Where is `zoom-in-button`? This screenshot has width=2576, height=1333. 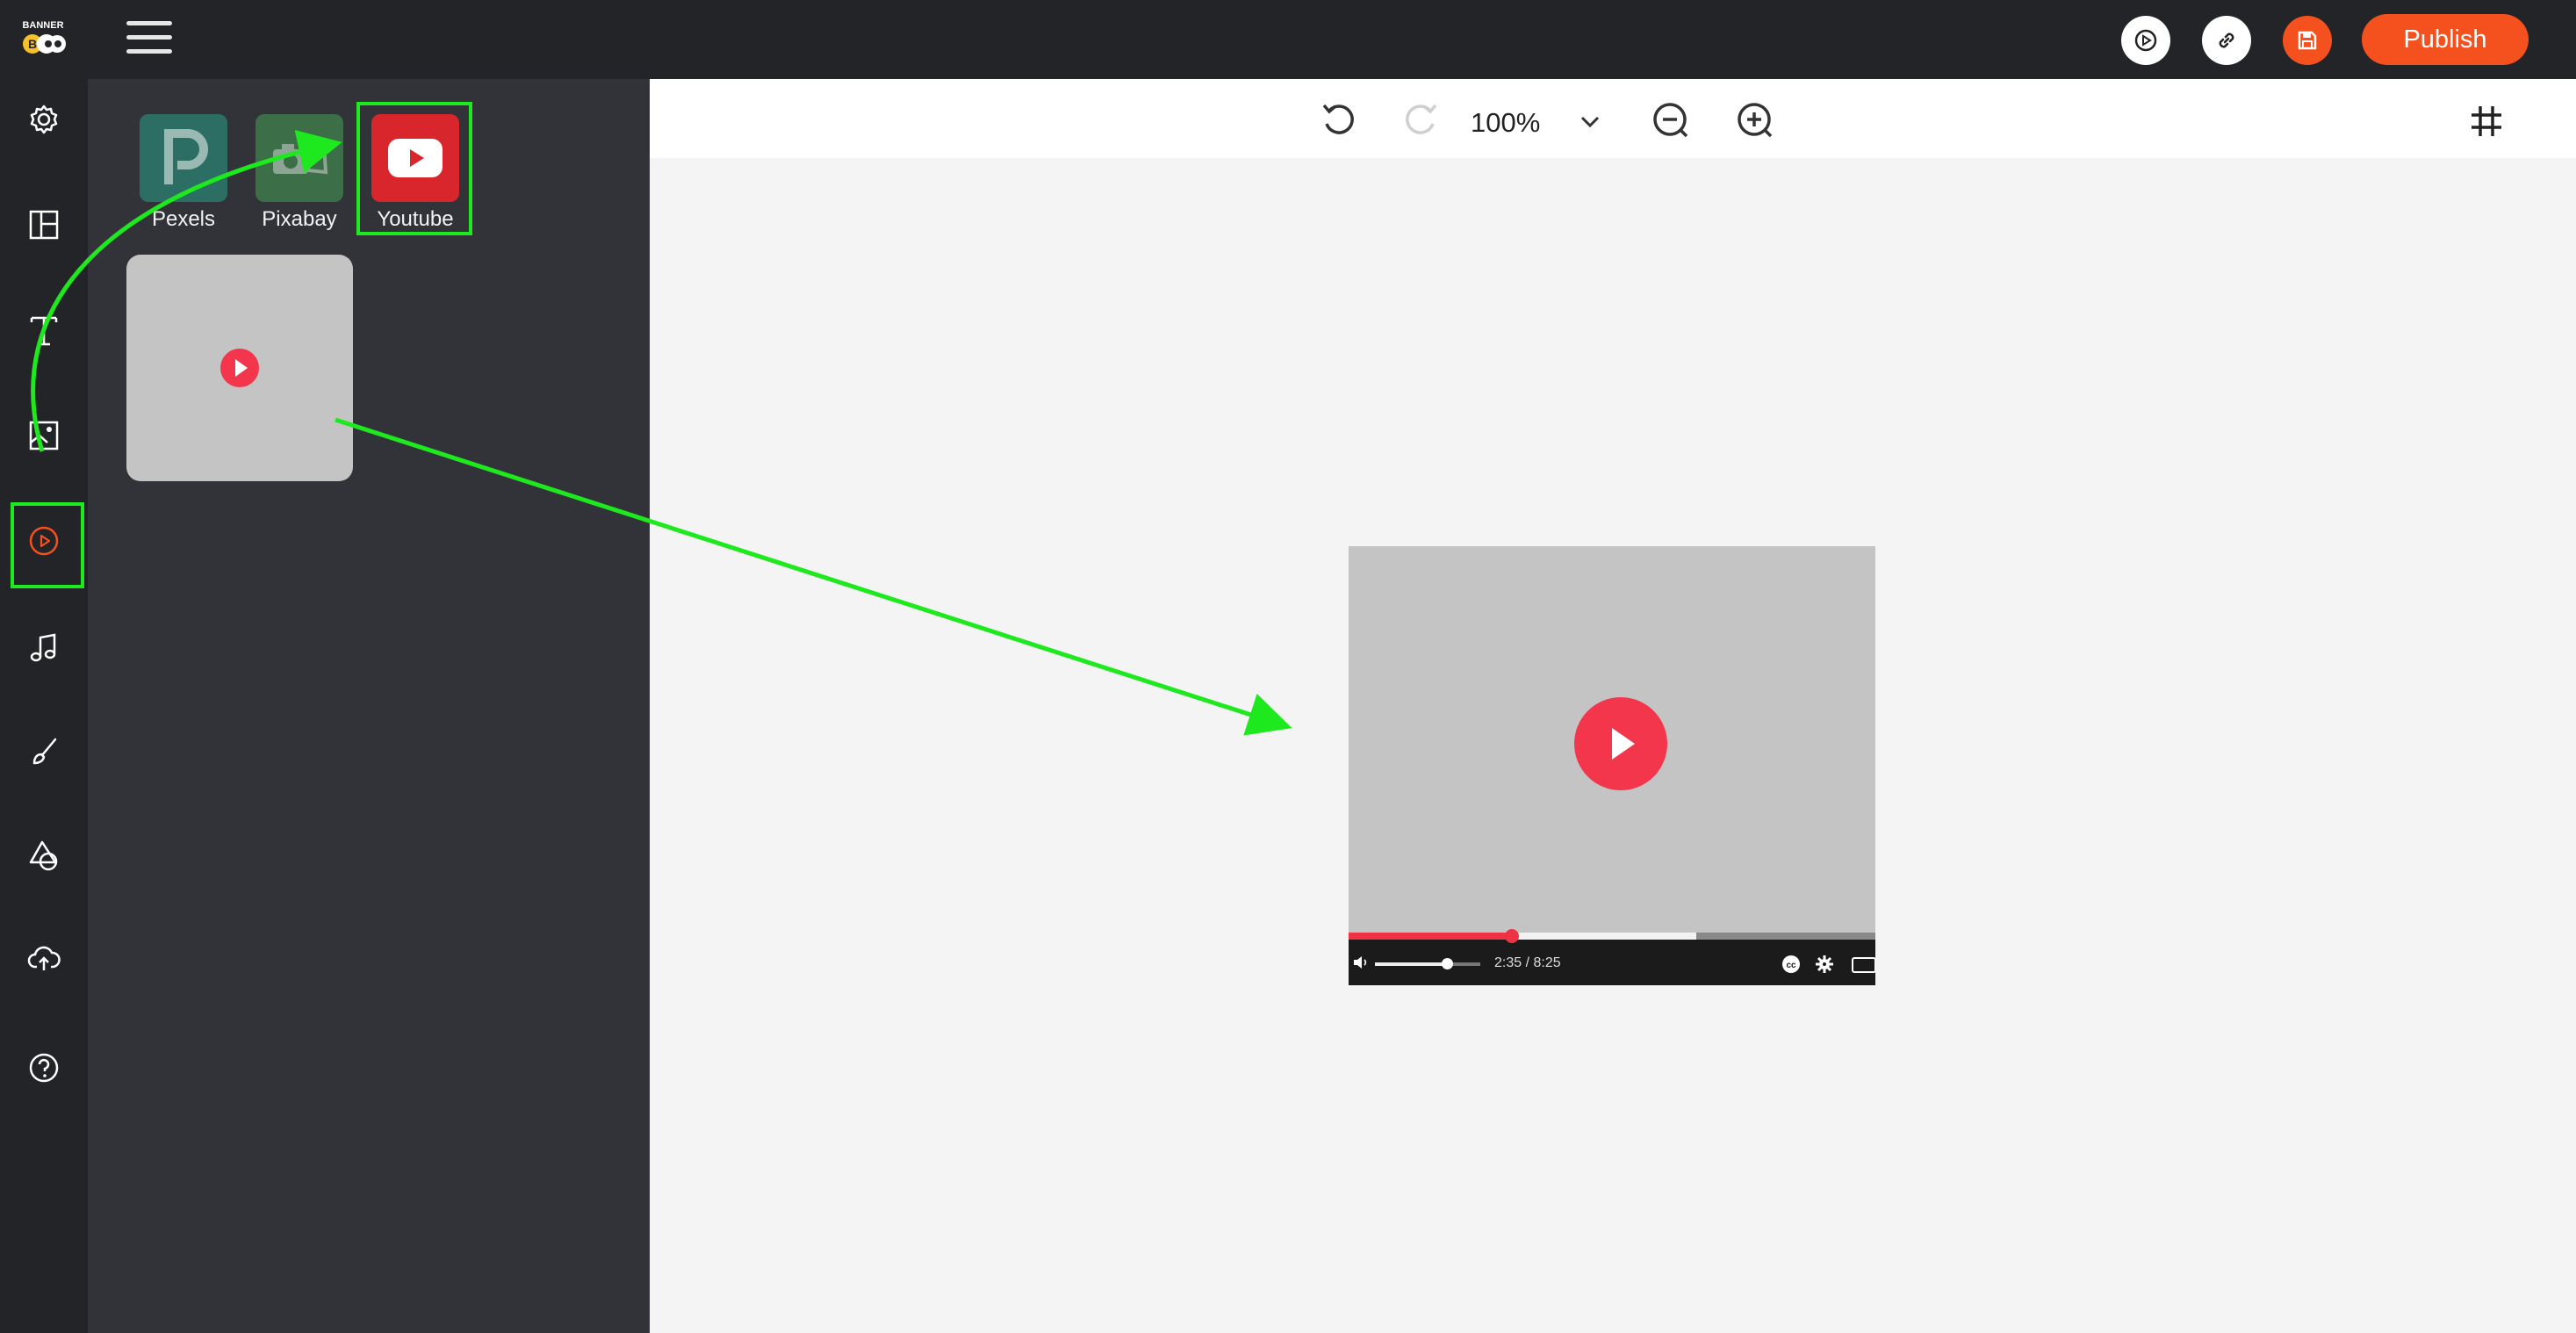 zoom-in-button is located at coordinates (1756, 121).